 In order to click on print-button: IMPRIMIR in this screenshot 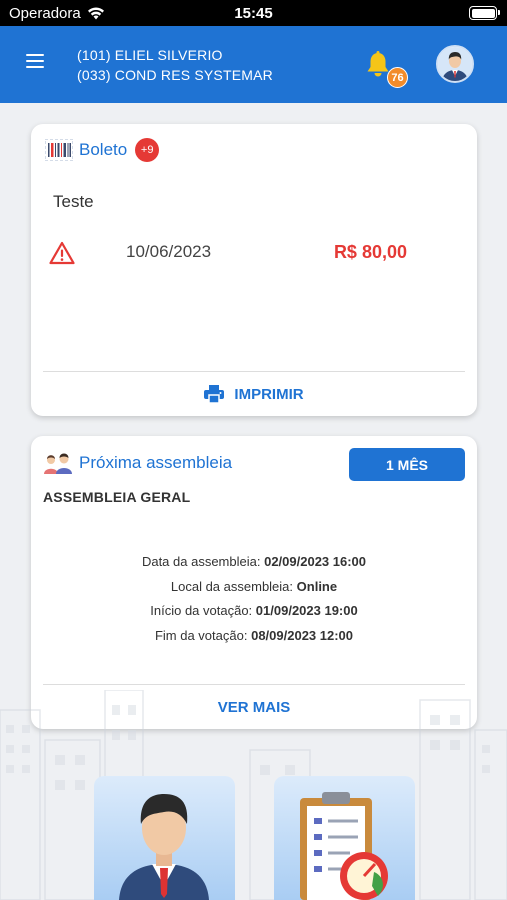, I will do `click(254, 394)`.